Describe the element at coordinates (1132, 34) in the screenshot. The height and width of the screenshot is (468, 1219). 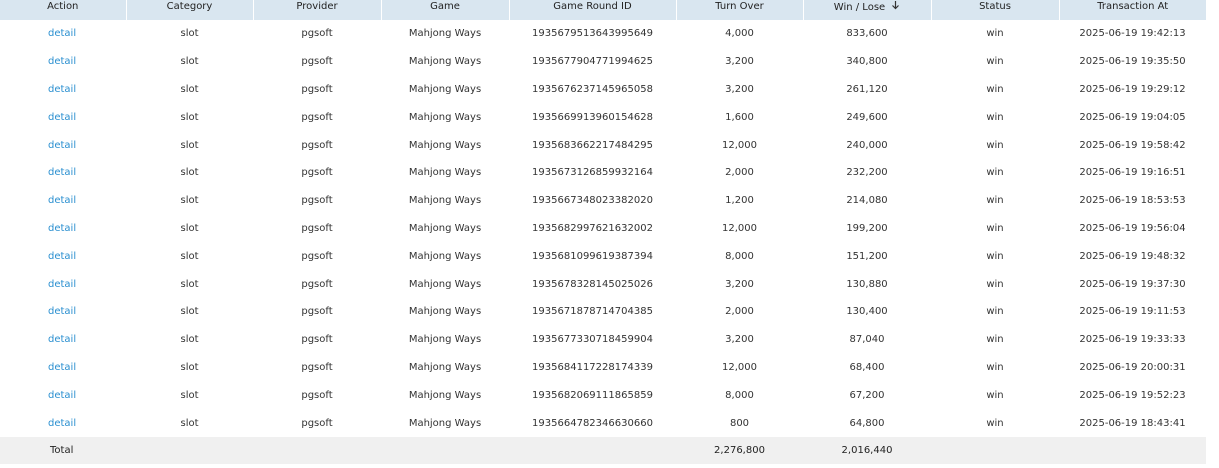
I see `cell-txn-at: 2025-06-19 19:42:13` at that location.